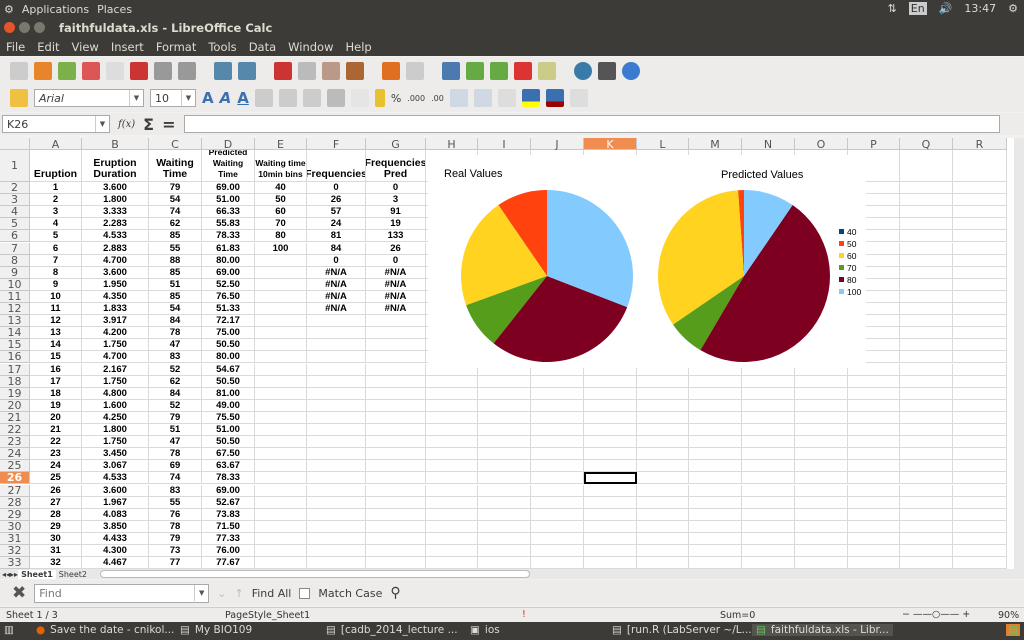 Image resolution: width=1024 pixels, height=640 pixels. What do you see at coordinates (228, 563) in the screenshot?
I see `cell: 77.67` at bounding box center [228, 563].